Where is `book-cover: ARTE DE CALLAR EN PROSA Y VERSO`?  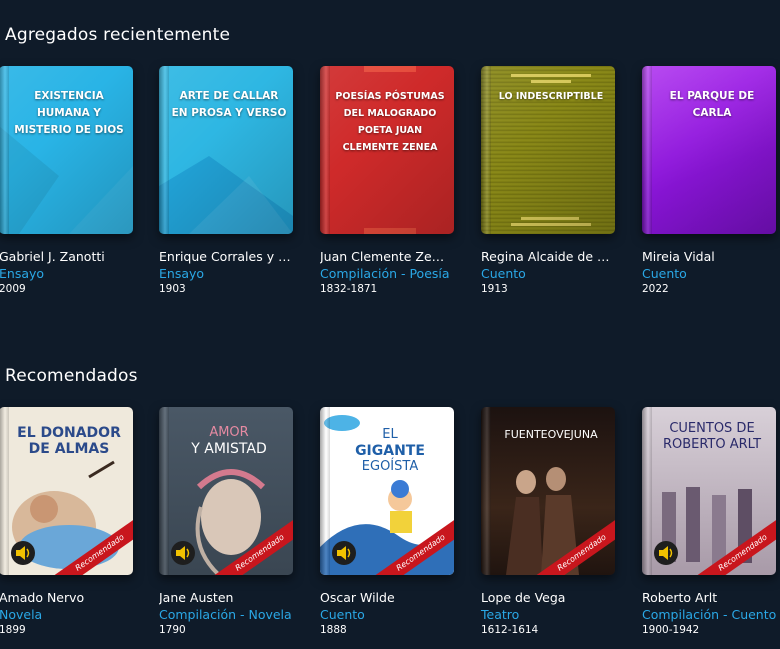 book-cover: ARTE DE CALLAR EN PROSA Y VERSO is located at coordinates (226, 150).